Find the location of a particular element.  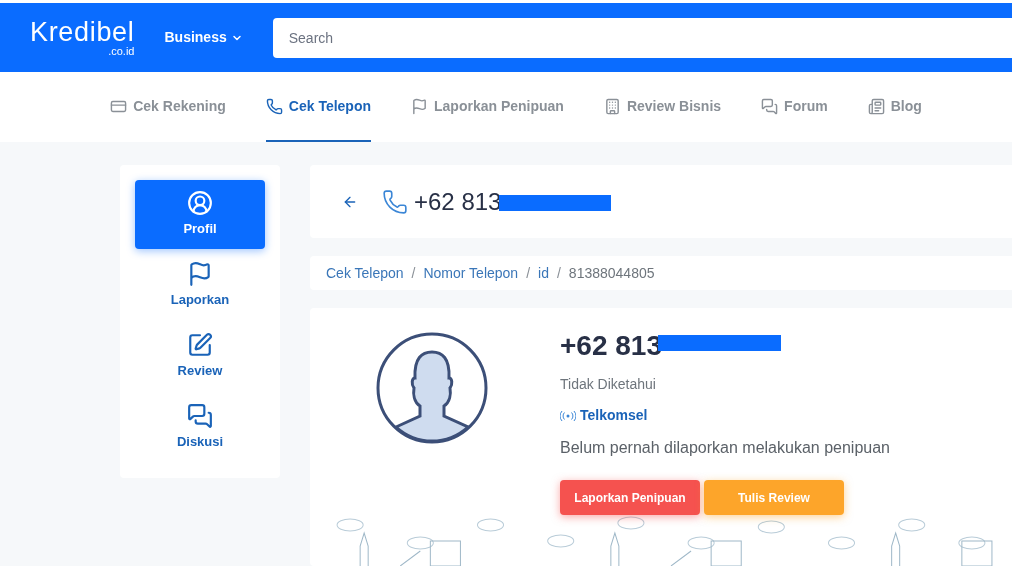

report-status: Belum pernah dilaporkan melakukan penipuan is located at coordinates (725, 448).